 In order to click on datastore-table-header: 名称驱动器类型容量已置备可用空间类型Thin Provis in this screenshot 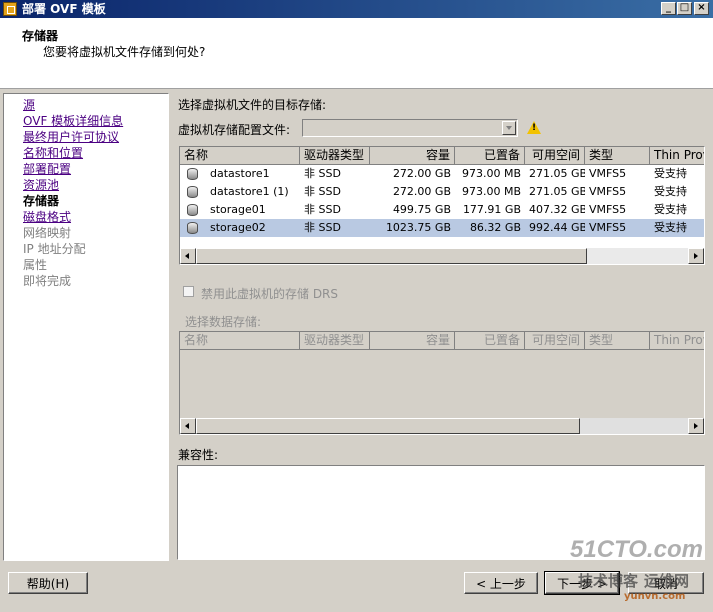, I will do `click(442, 341)`.